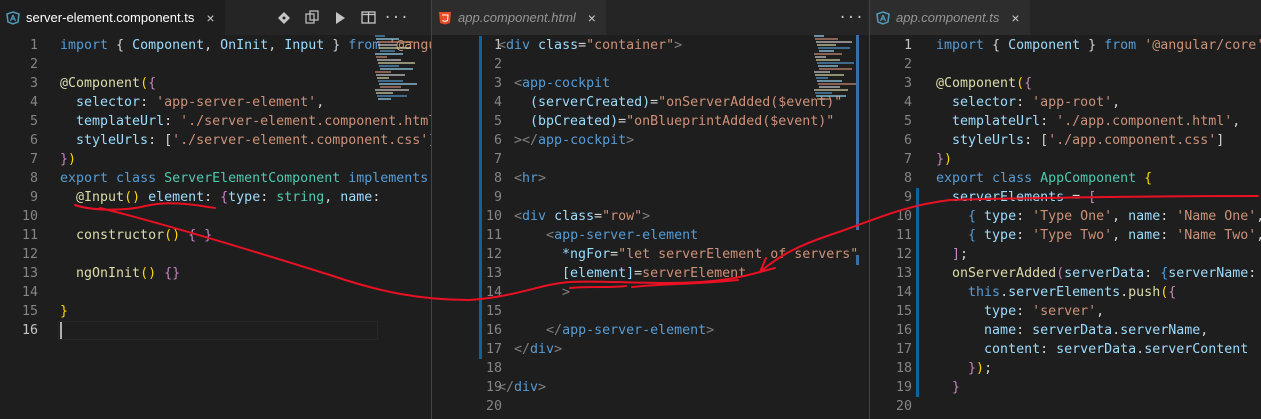 Image resolution: width=1261 pixels, height=419 pixels. I want to click on tab-server-element-component-ts: server-element.component.ts ×, so click(112, 17).